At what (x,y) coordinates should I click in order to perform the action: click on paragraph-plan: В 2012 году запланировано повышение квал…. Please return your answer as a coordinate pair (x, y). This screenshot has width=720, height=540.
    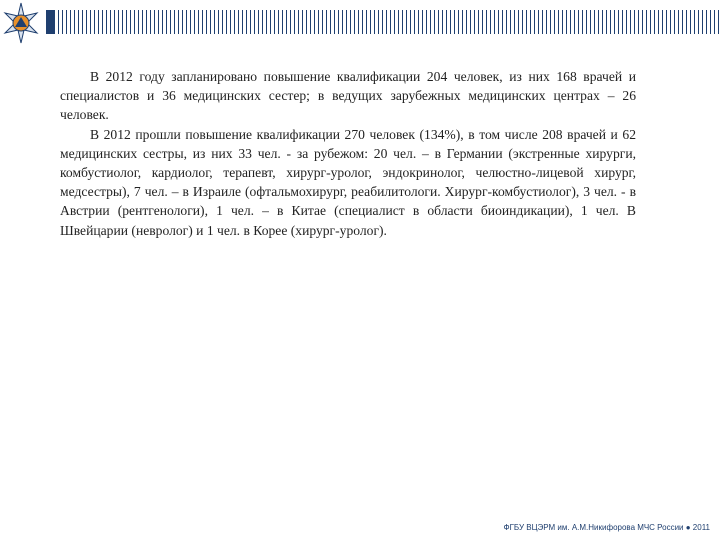
    Looking at the image, I should click on (348, 96).